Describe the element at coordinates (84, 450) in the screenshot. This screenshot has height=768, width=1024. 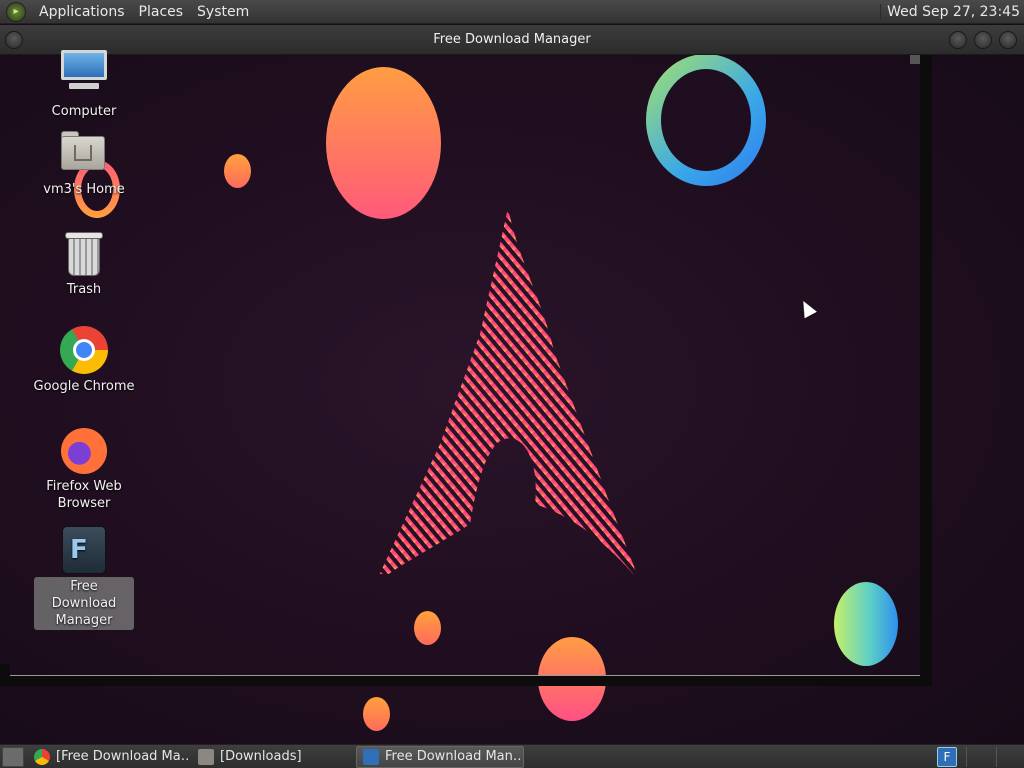
I see `firefox-icon` at that location.